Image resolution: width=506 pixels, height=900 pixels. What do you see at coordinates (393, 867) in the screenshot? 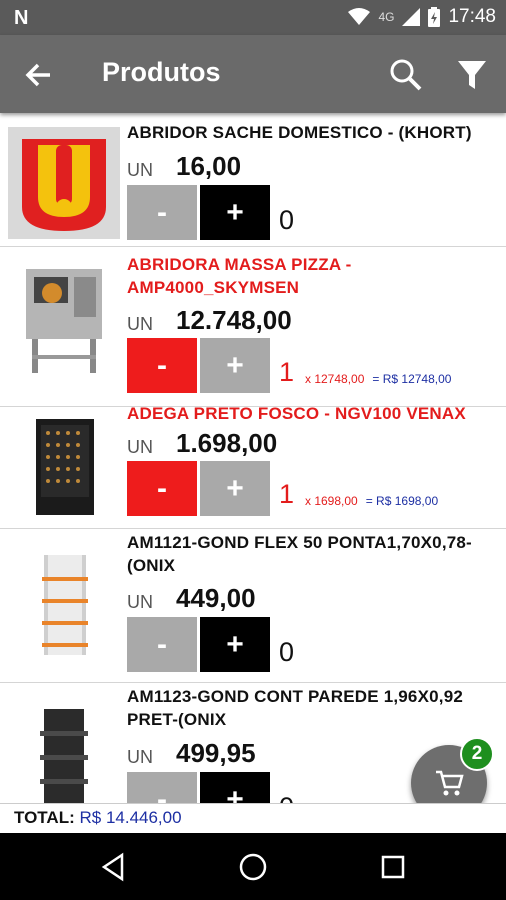
I see `recents-square-icon` at bounding box center [393, 867].